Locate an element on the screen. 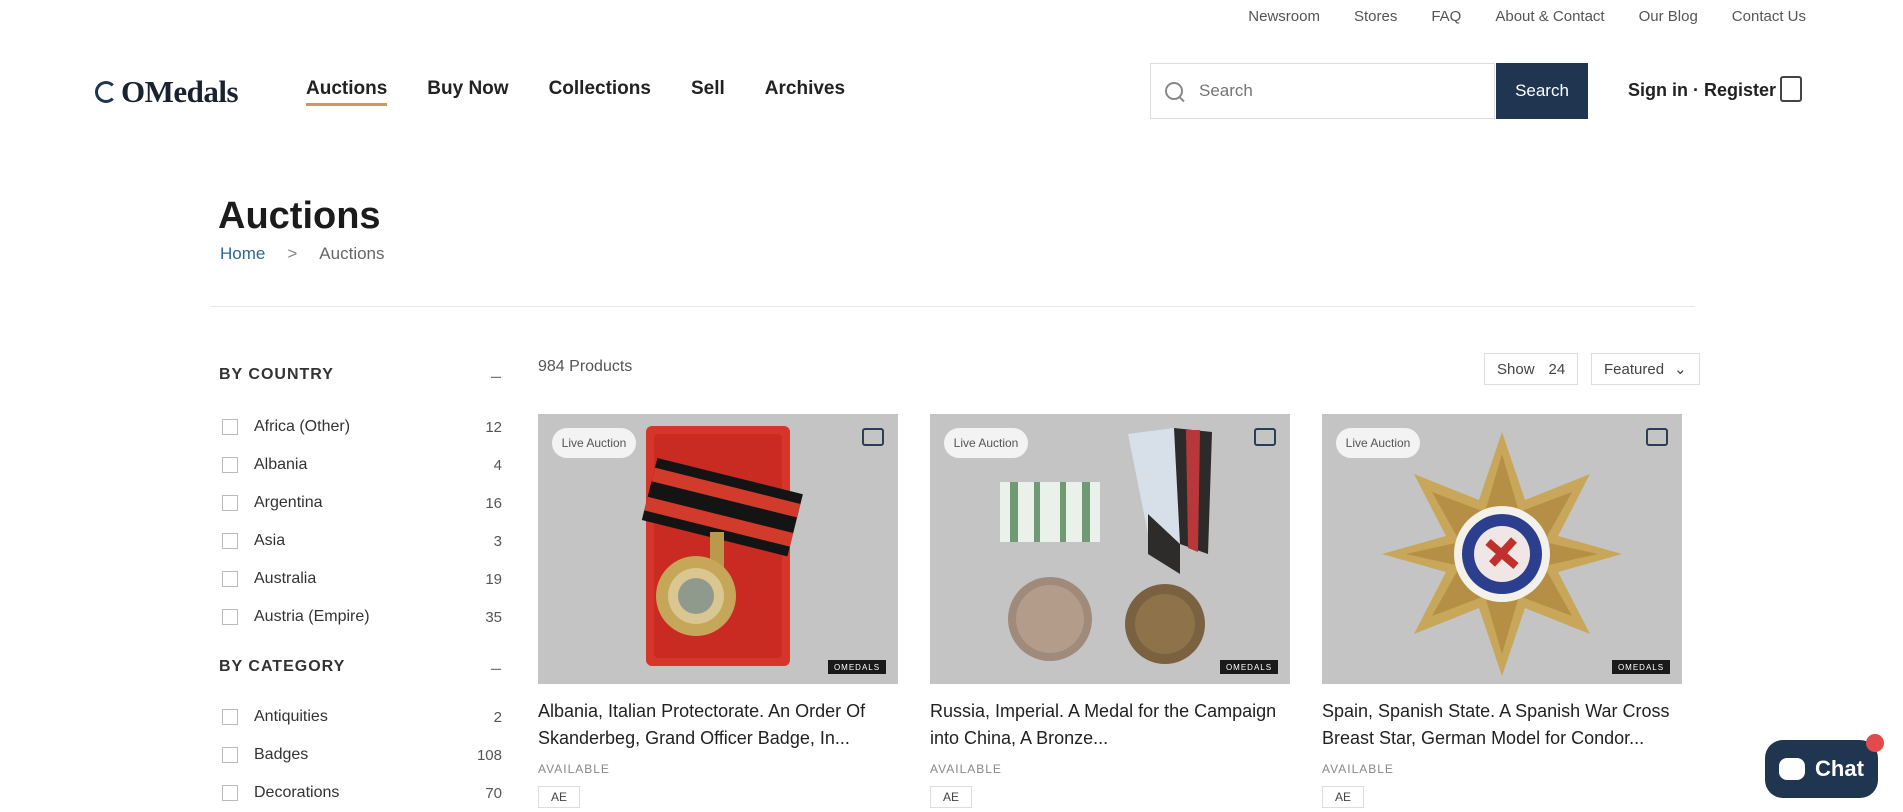  page-title: Auctions is located at coordinates (299, 216).